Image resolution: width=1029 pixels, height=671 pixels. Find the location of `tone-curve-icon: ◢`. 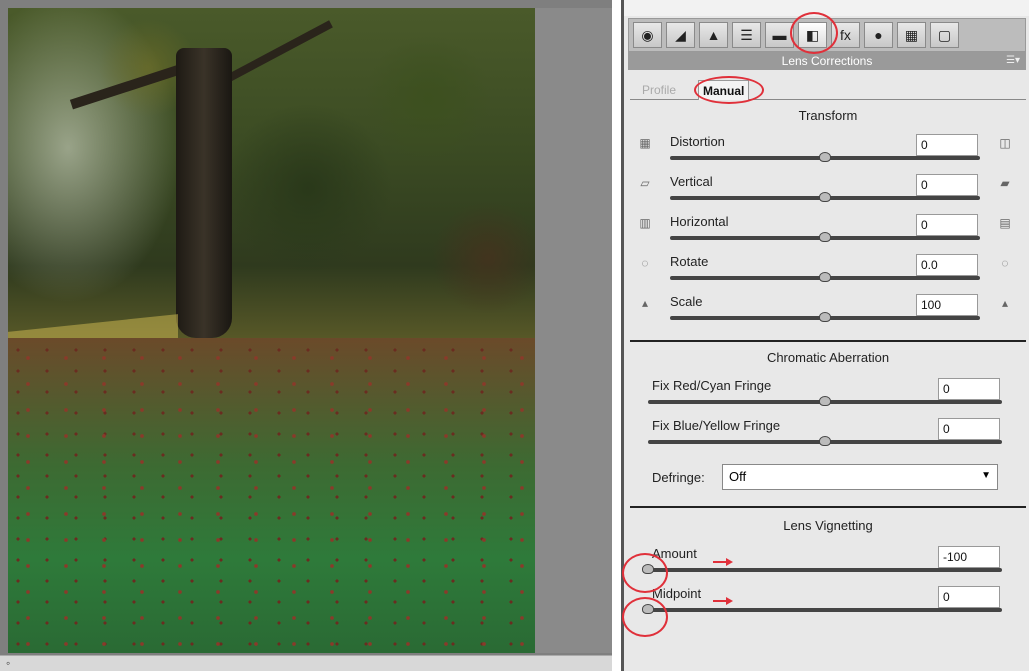

tone-curve-icon: ◢ is located at coordinates (680, 34).